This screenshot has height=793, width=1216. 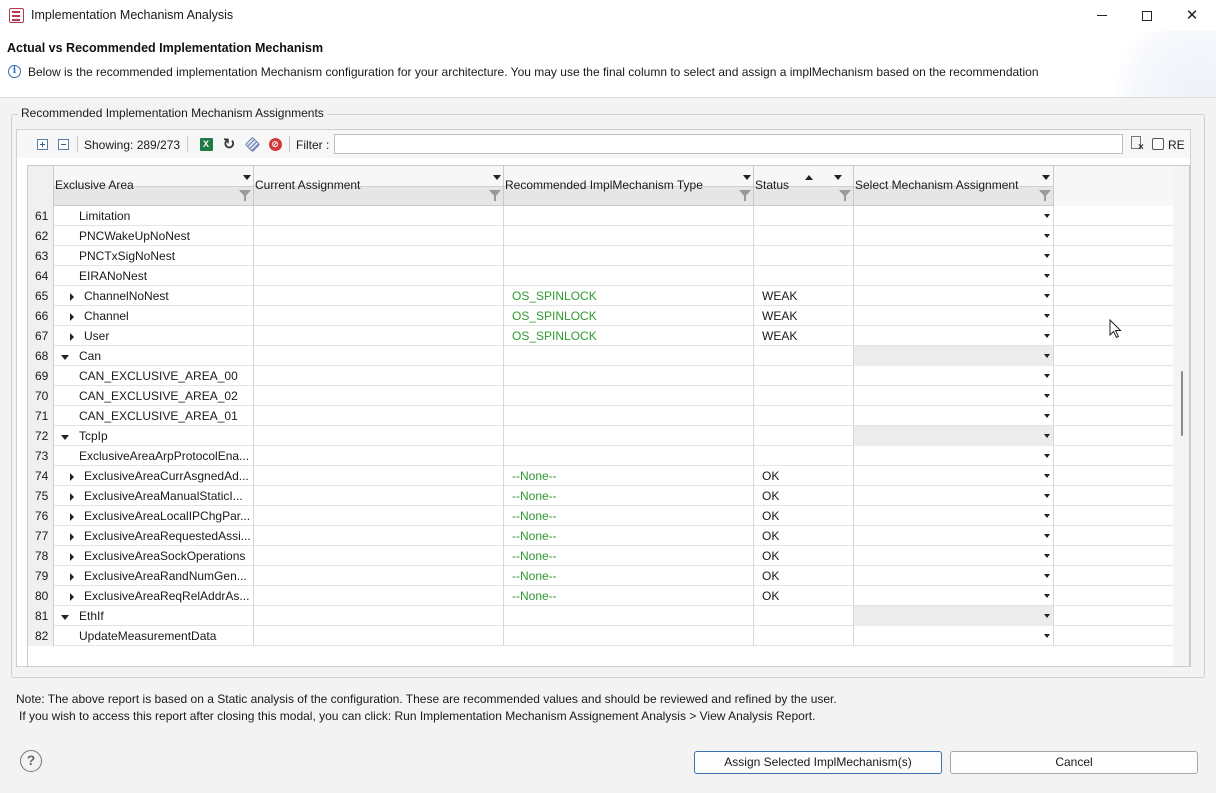 What do you see at coordinates (600, 376) in the screenshot?
I see `table-row: 69 CAN_EXCLUSIVE_AREA_00` at bounding box center [600, 376].